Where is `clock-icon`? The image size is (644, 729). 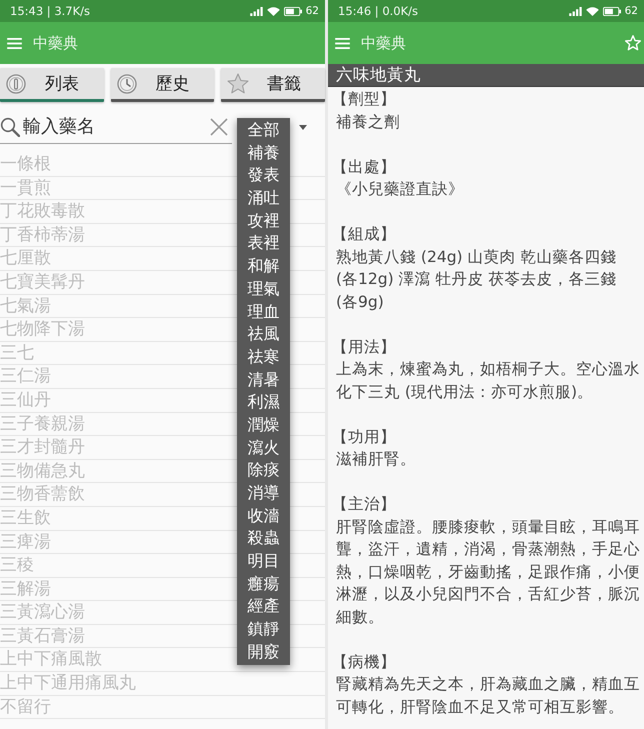
clock-icon is located at coordinates (126, 84).